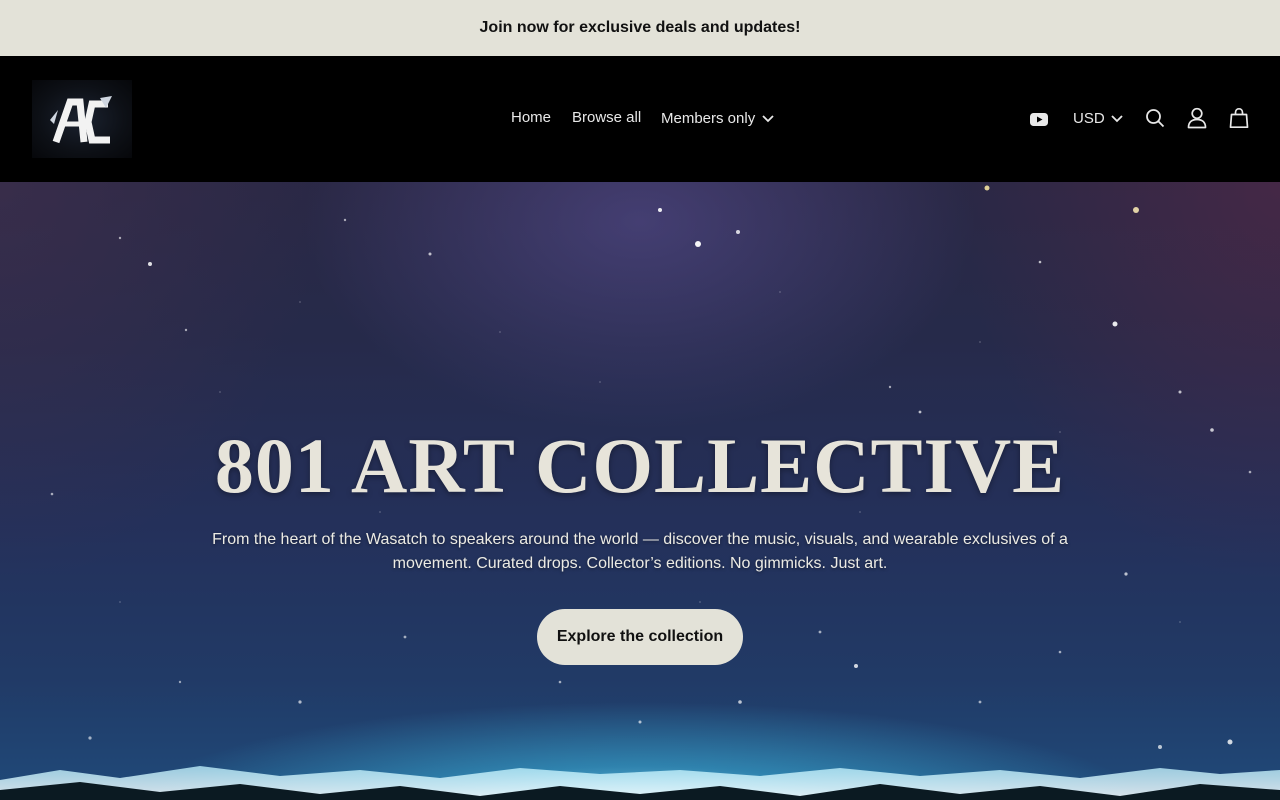  What do you see at coordinates (1089, 118) in the screenshot?
I see `currency-label: USD` at bounding box center [1089, 118].